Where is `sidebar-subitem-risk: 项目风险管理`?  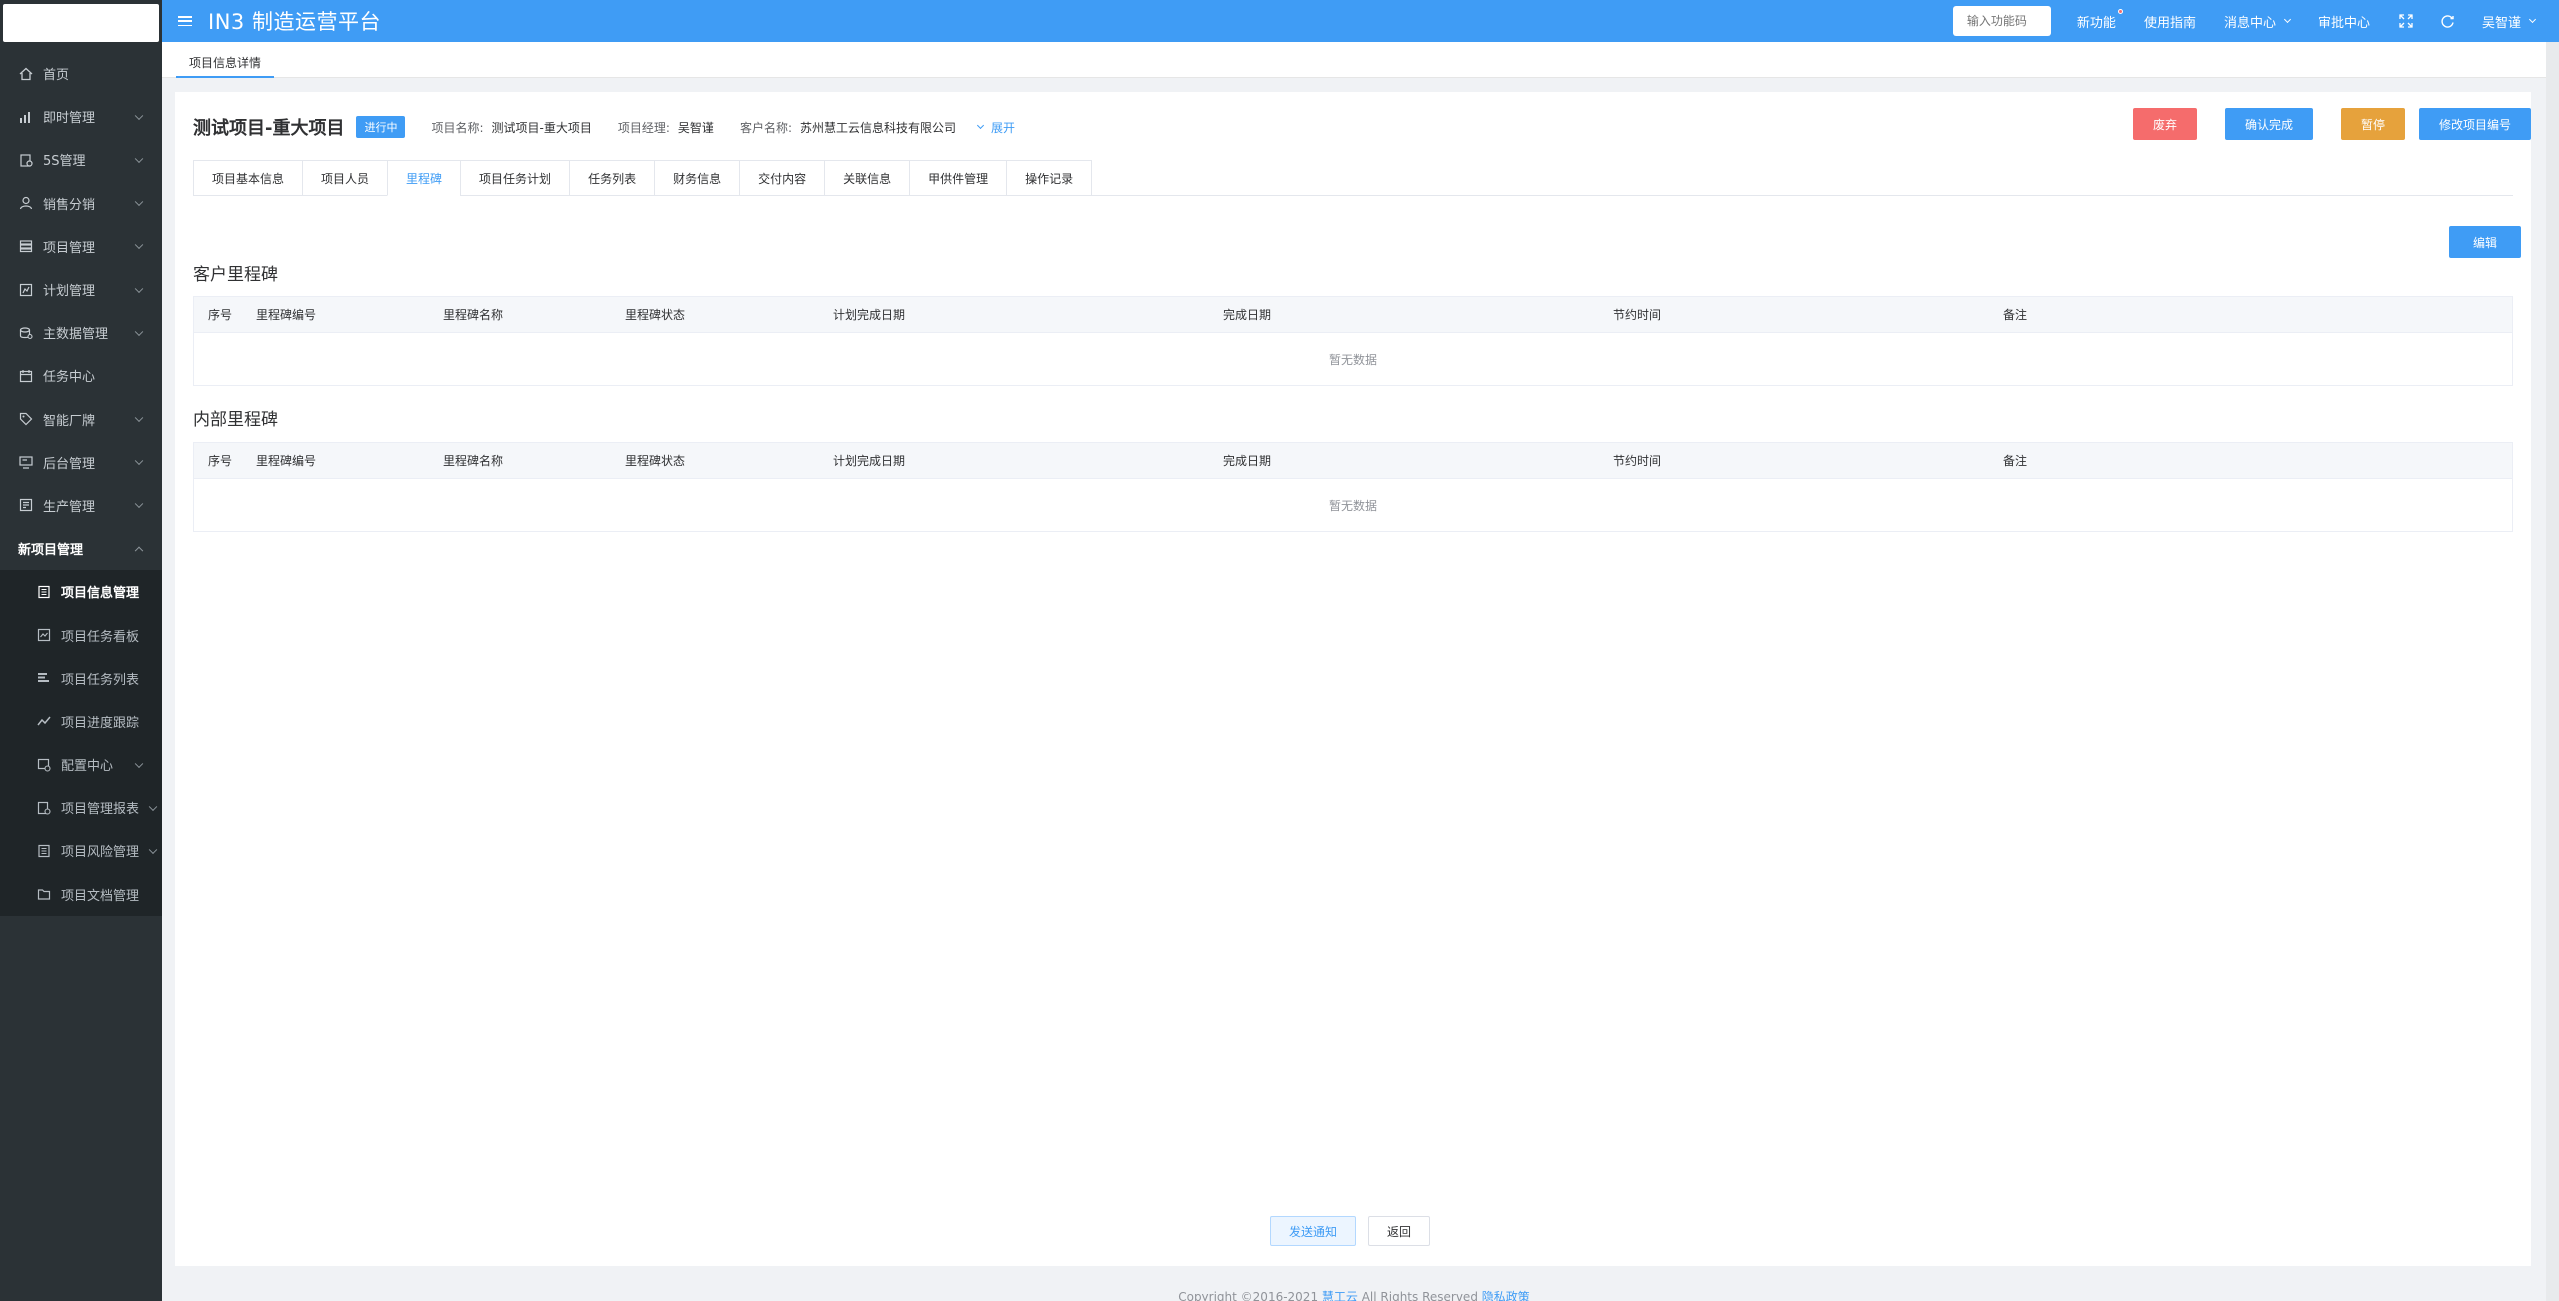
sidebar-subitem-risk: 项目风险管理 is located at coordinates (81, 850).